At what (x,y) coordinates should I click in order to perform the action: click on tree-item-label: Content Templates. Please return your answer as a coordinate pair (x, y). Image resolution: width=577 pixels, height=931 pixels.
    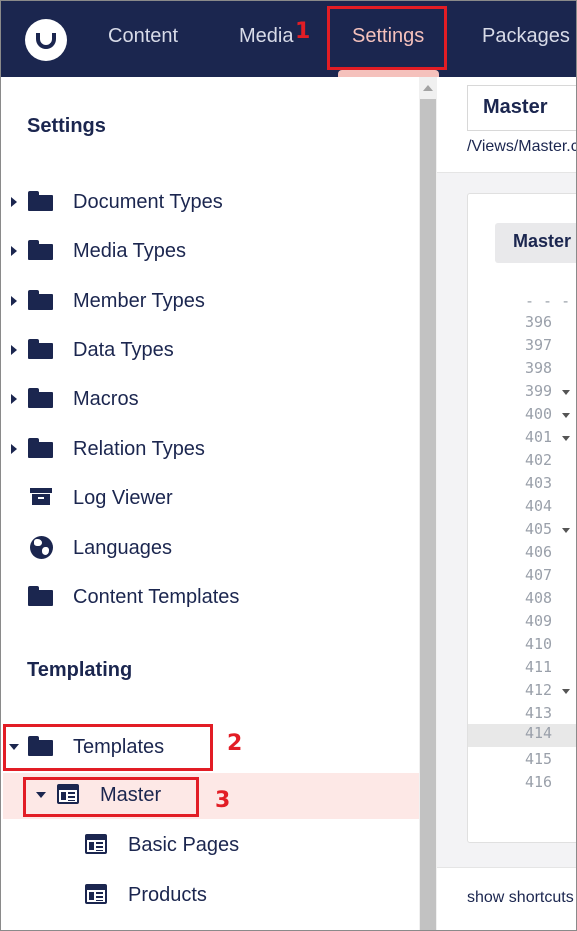
    Looking at the image, I should click on (156, 597).